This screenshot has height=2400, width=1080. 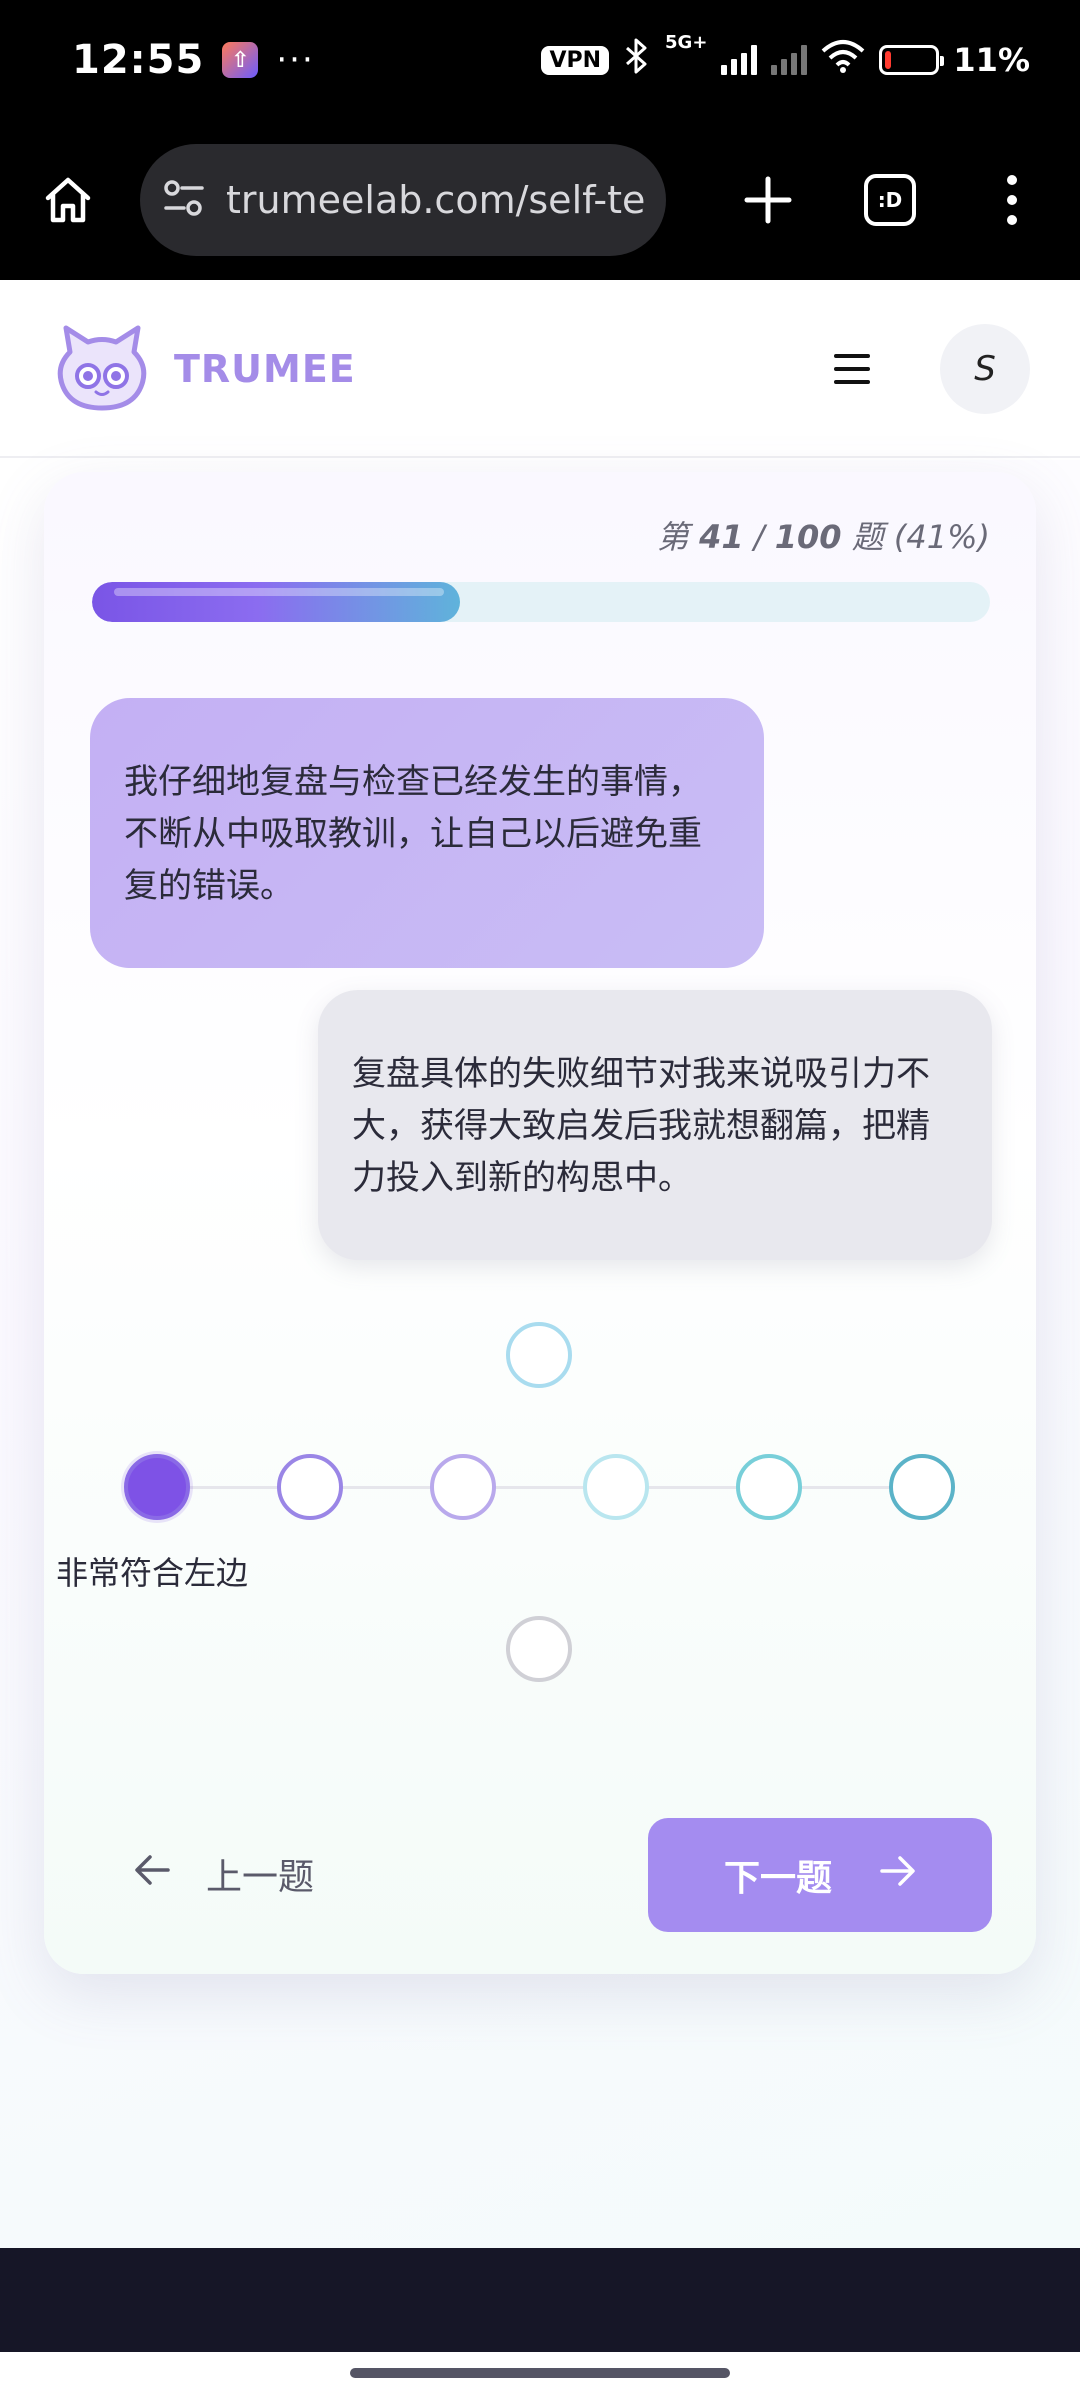 I want to click on statement-left-bubble: 我仔细地复盘与检查已经发生的事情，不断从中吸取教训，让自己以后避免重复的错误。, so click(x=427, y=833).